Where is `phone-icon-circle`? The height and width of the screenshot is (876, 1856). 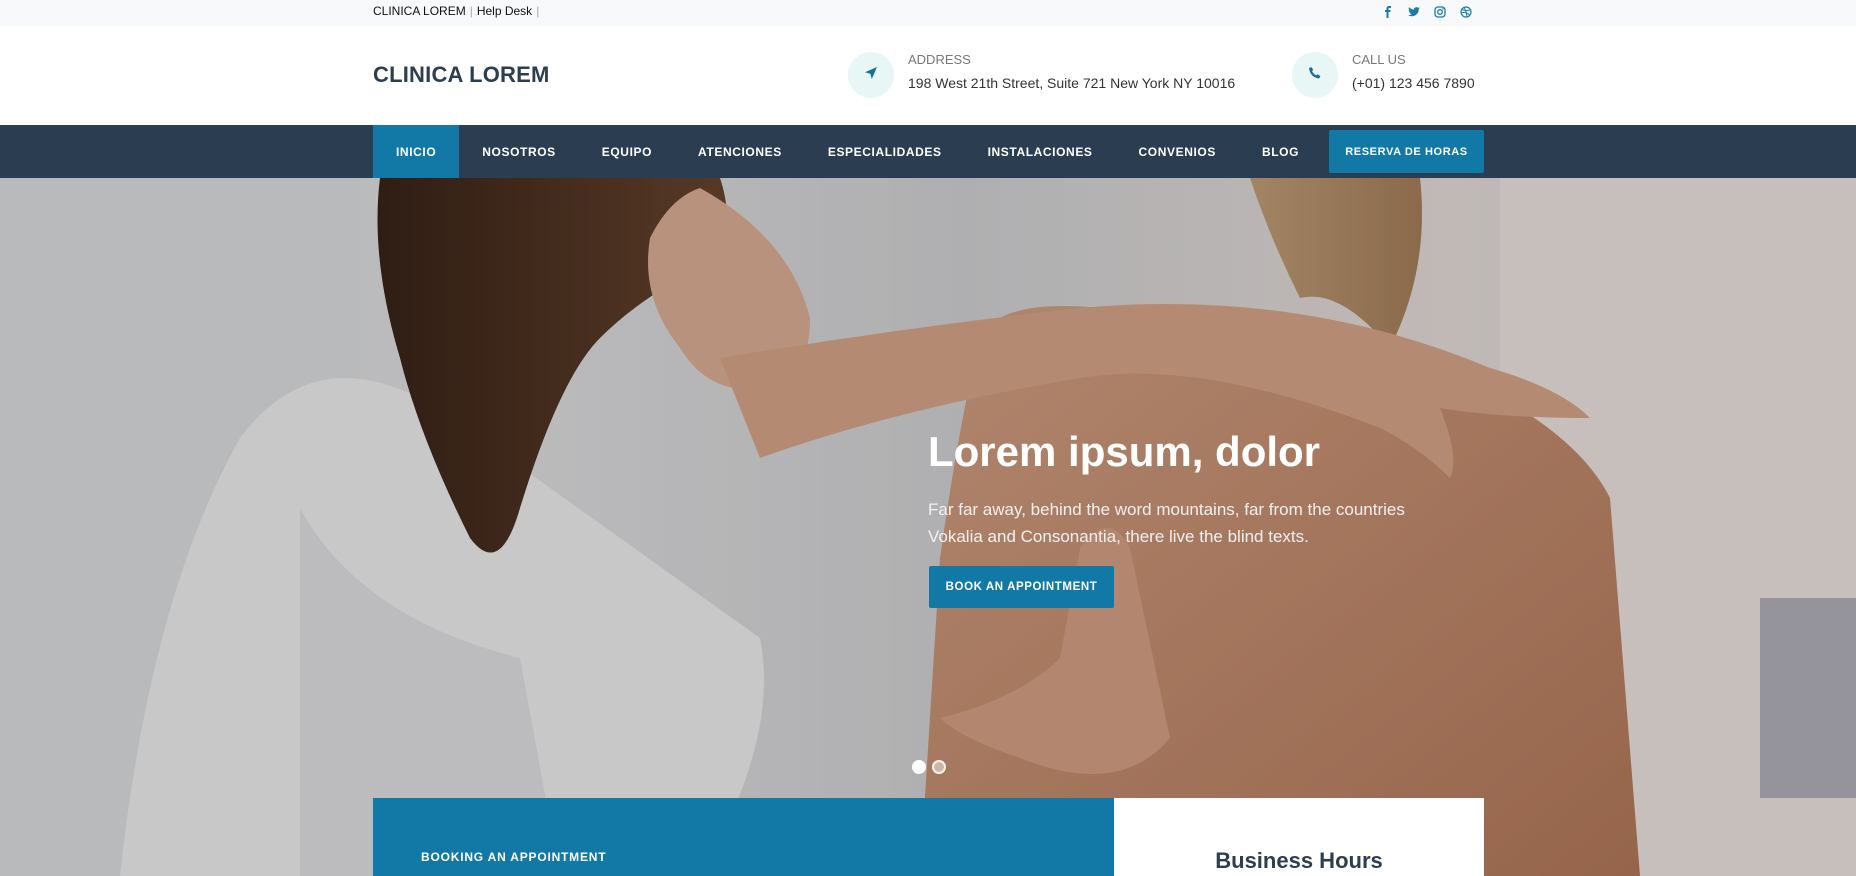 phone-icon-circle is located at coordinates (1315, 75).